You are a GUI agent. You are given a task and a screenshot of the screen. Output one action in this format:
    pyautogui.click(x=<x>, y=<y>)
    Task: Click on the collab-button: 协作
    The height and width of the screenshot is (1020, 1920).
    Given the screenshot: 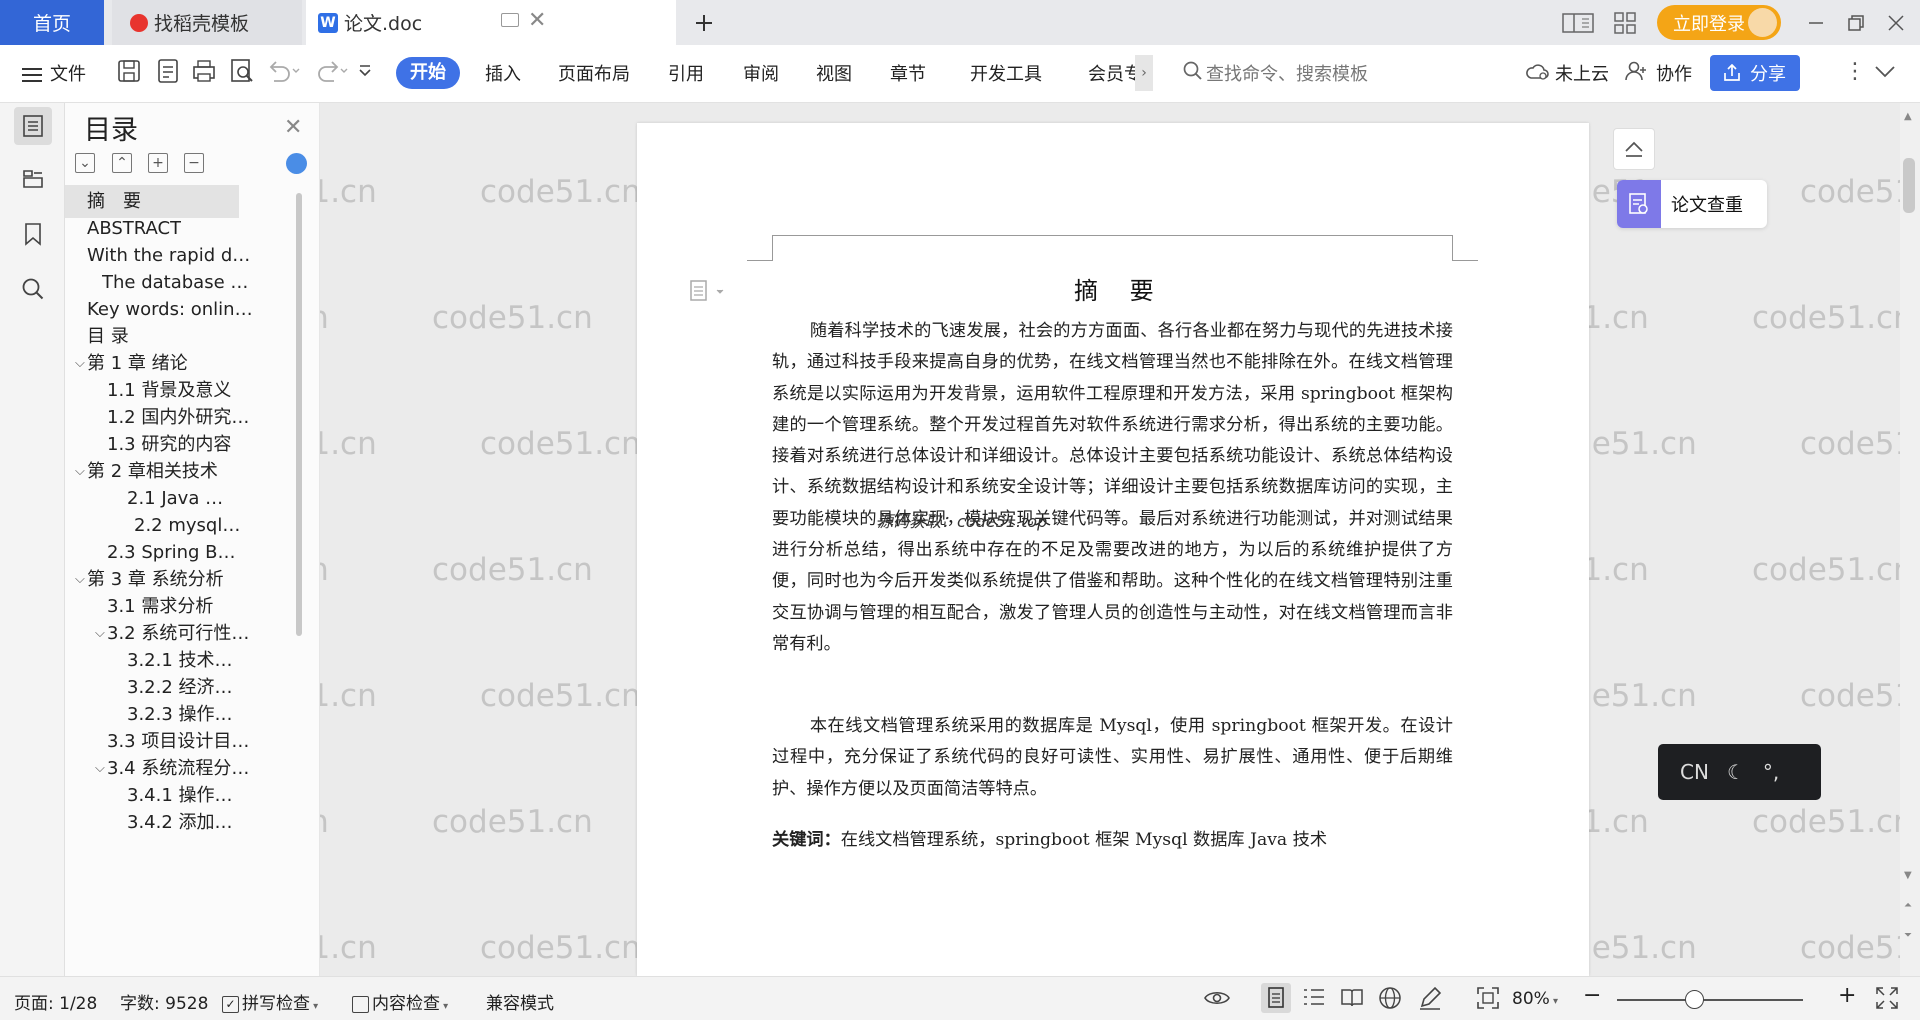 What is the action you would take?
    pyautogui.click(x=1674, y=73)
    